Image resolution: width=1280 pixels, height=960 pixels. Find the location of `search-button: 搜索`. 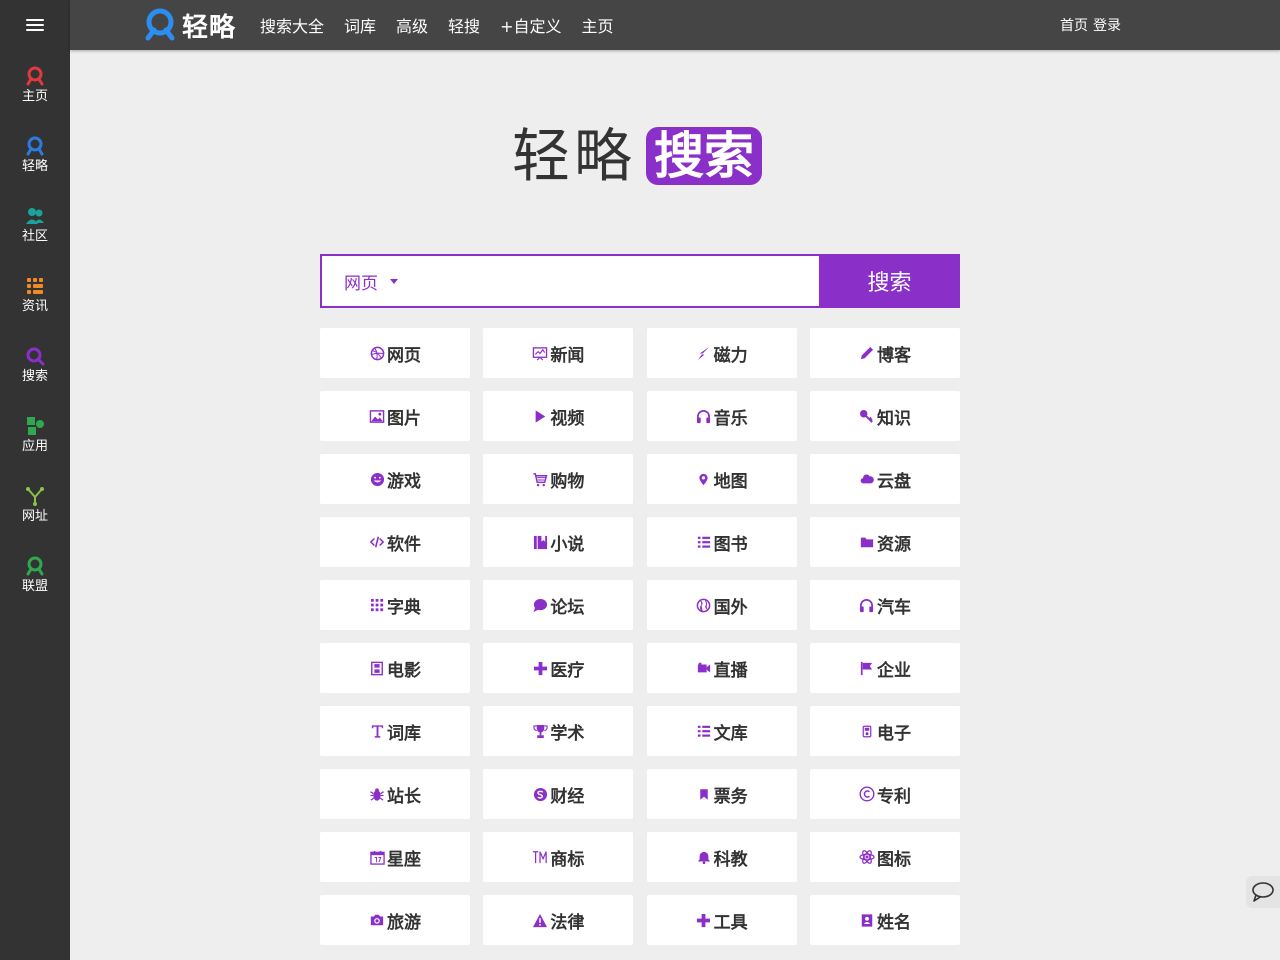

search-button: 搜索 is located at coordinates (889, 281).